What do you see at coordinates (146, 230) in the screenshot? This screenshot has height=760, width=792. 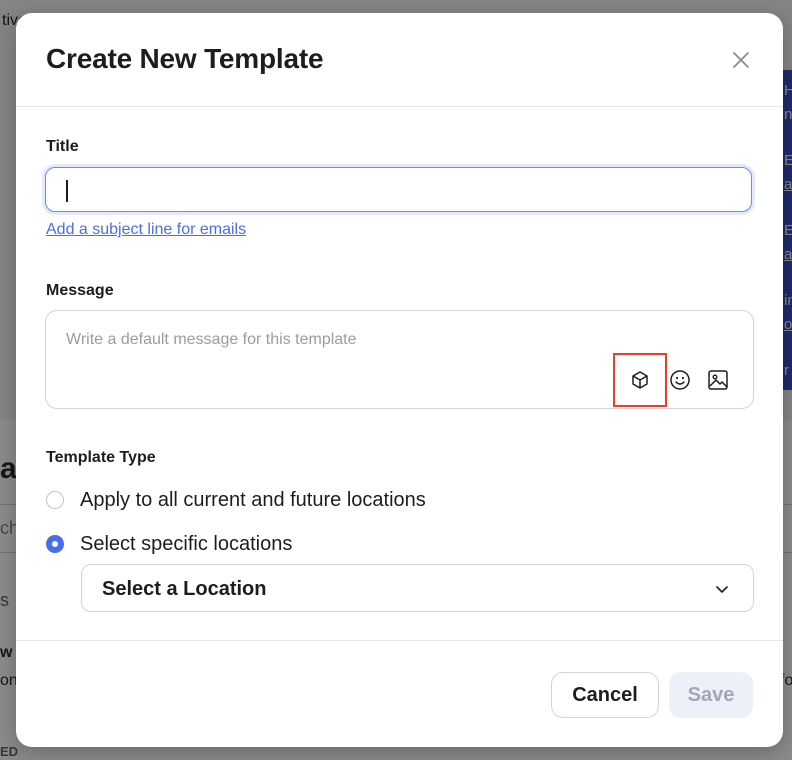 I see `add-subject-line-link: Add a subject line for emails` at bounding box center [146, 230].